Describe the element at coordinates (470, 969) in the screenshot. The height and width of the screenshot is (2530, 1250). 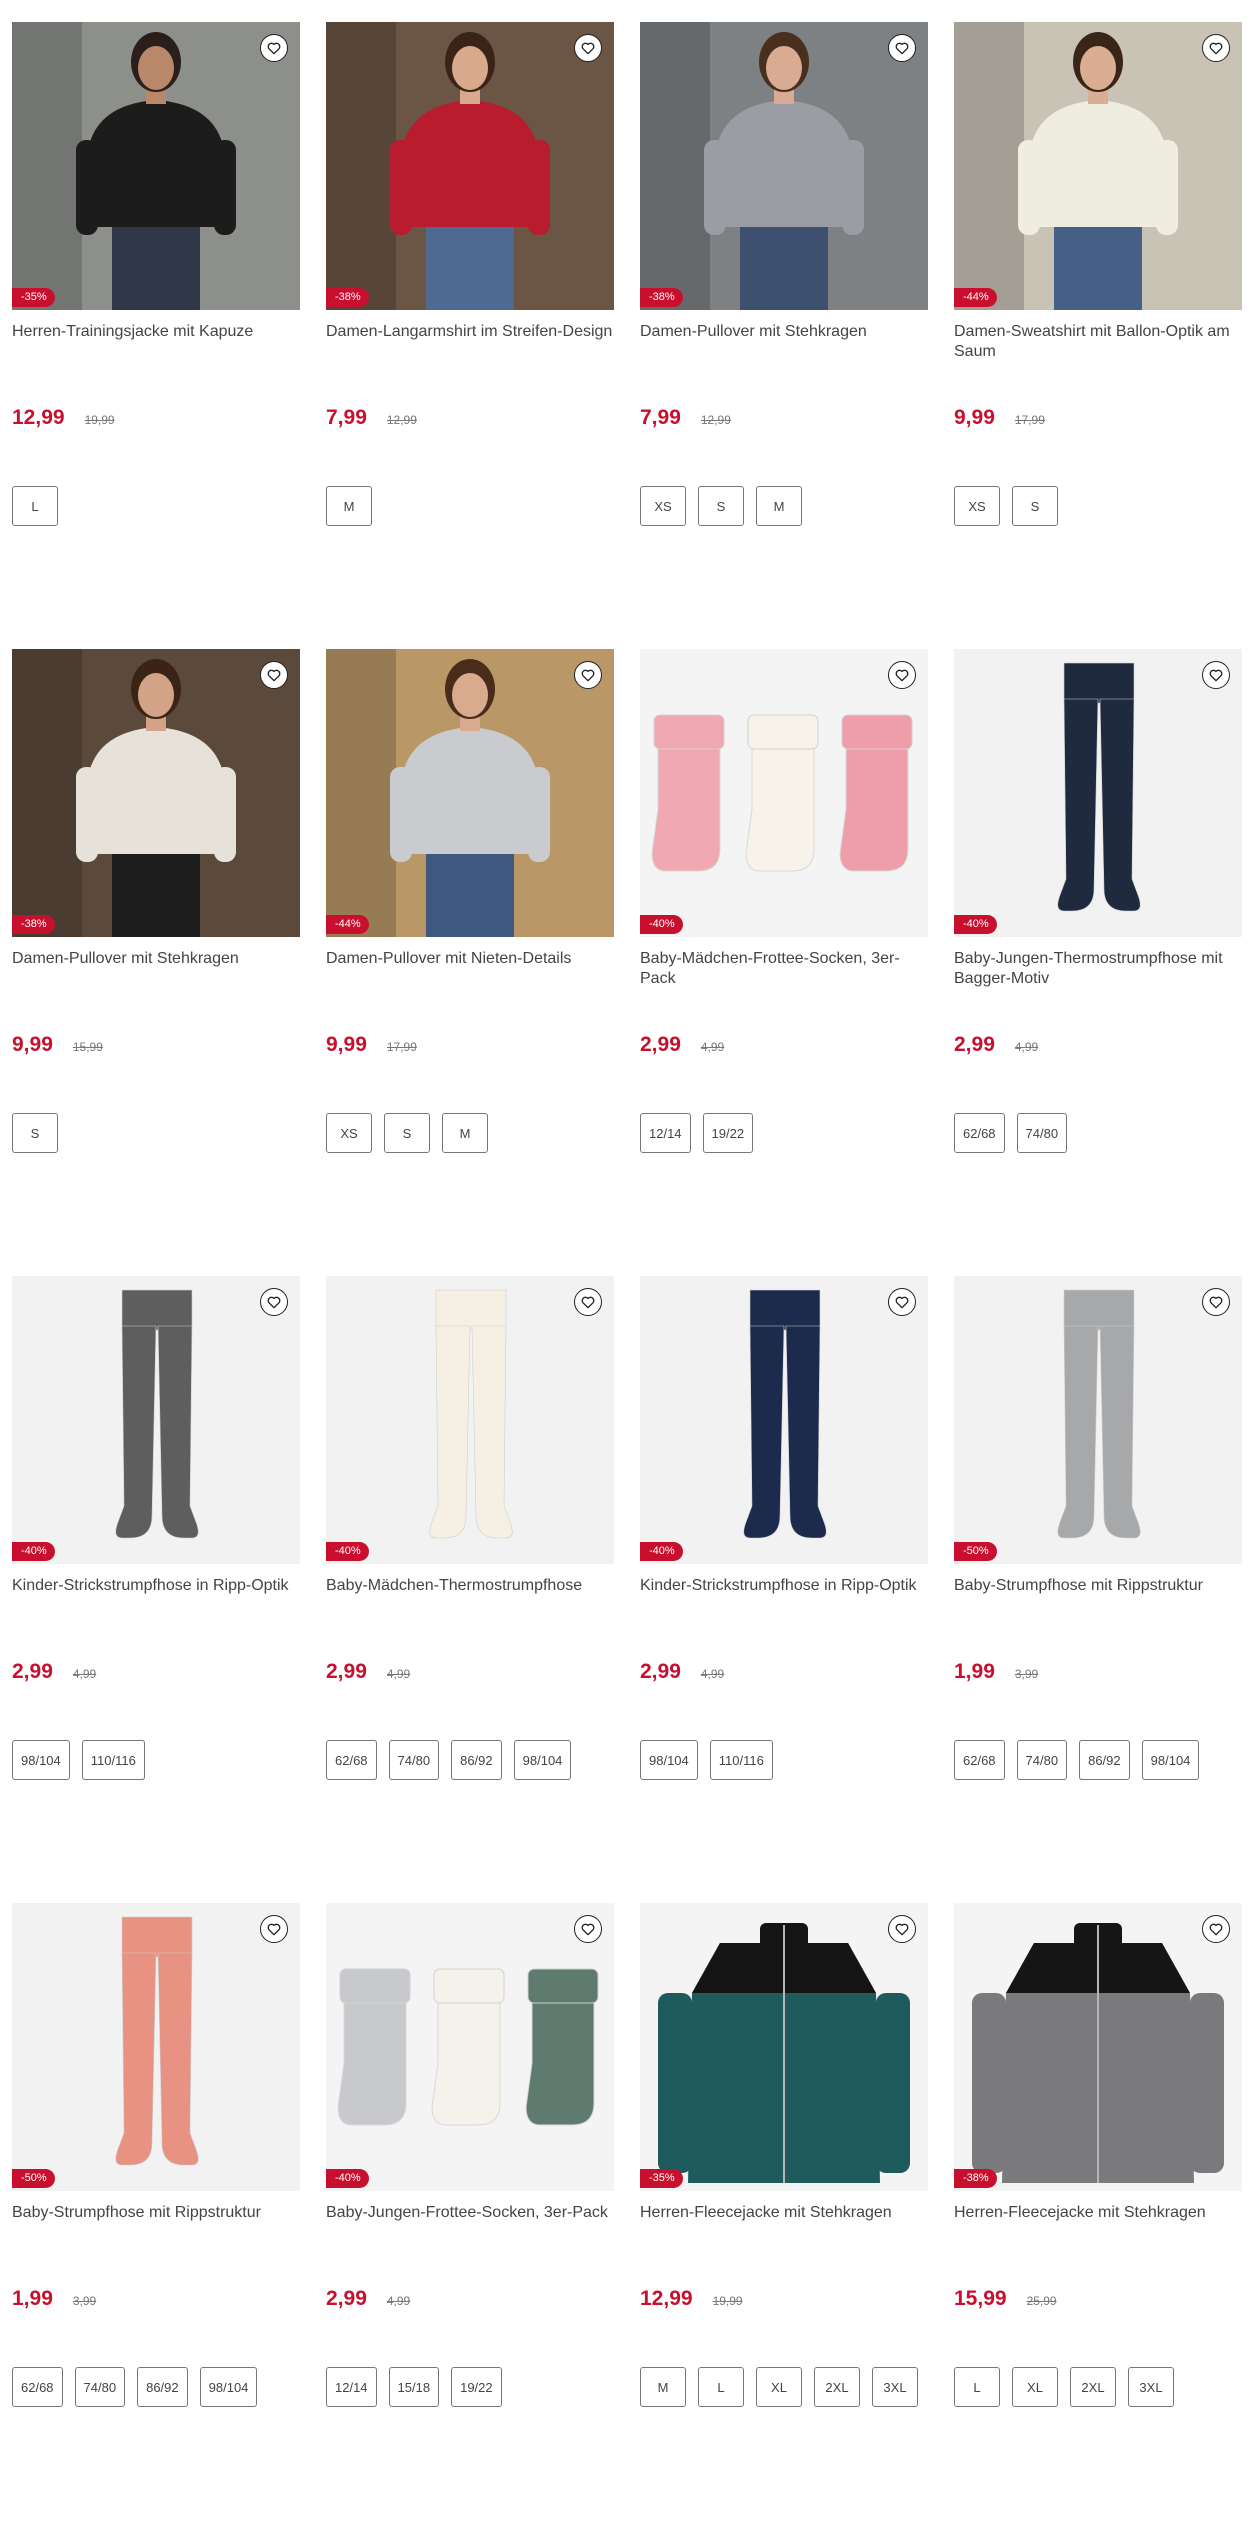
I see `product-title: Damen-Pullover mit Nieten-Details` at that location.